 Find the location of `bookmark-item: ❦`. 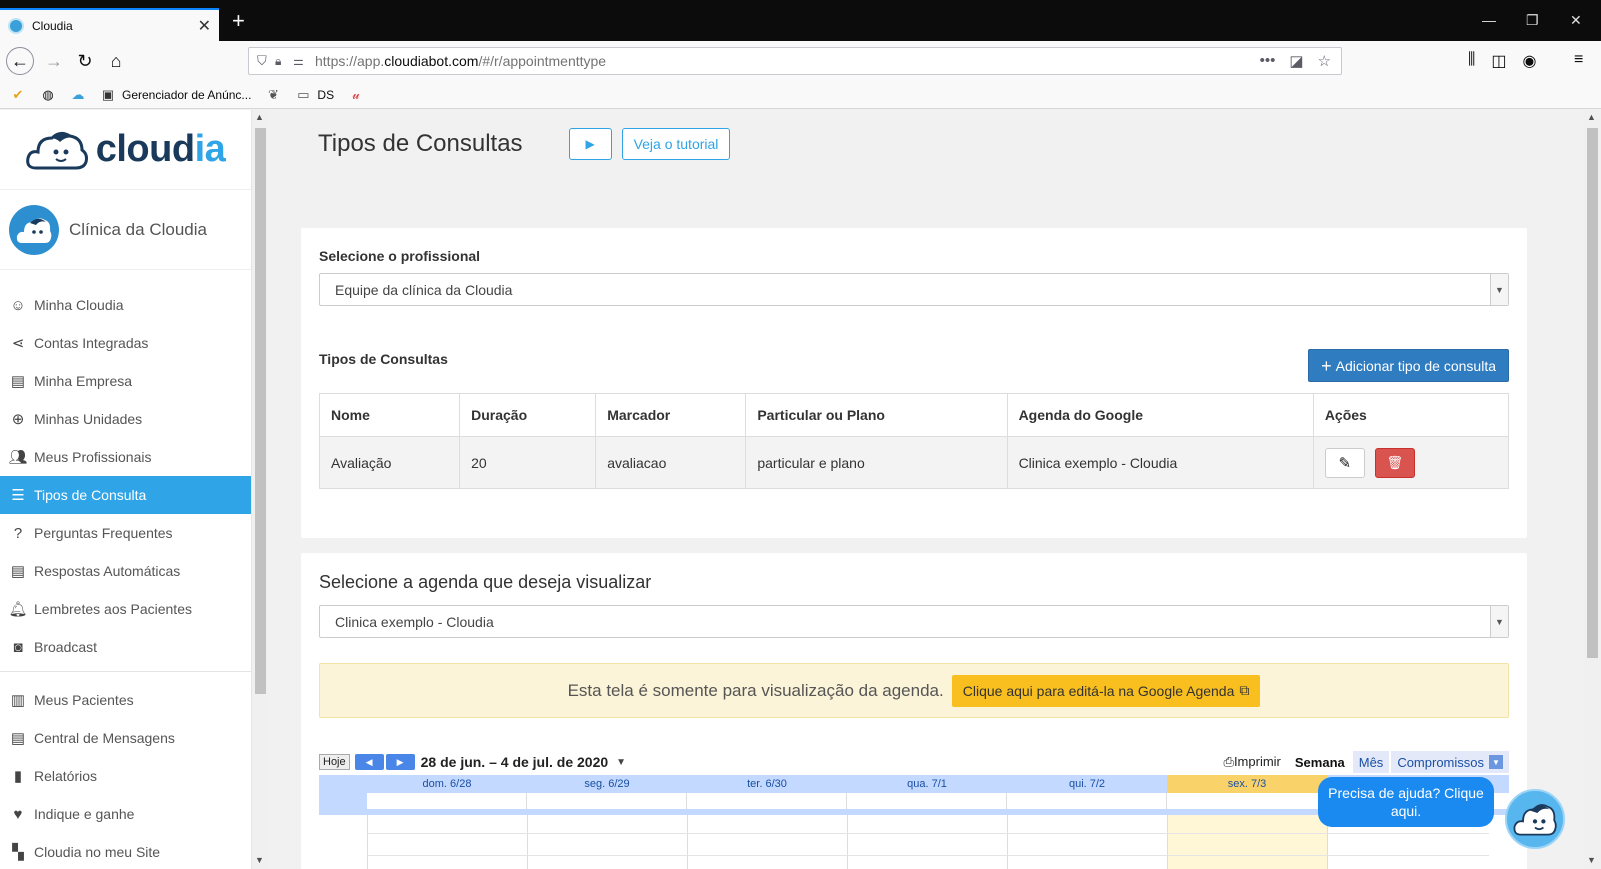

bookmark-item: ❦ is located at coordinates (273, 95).